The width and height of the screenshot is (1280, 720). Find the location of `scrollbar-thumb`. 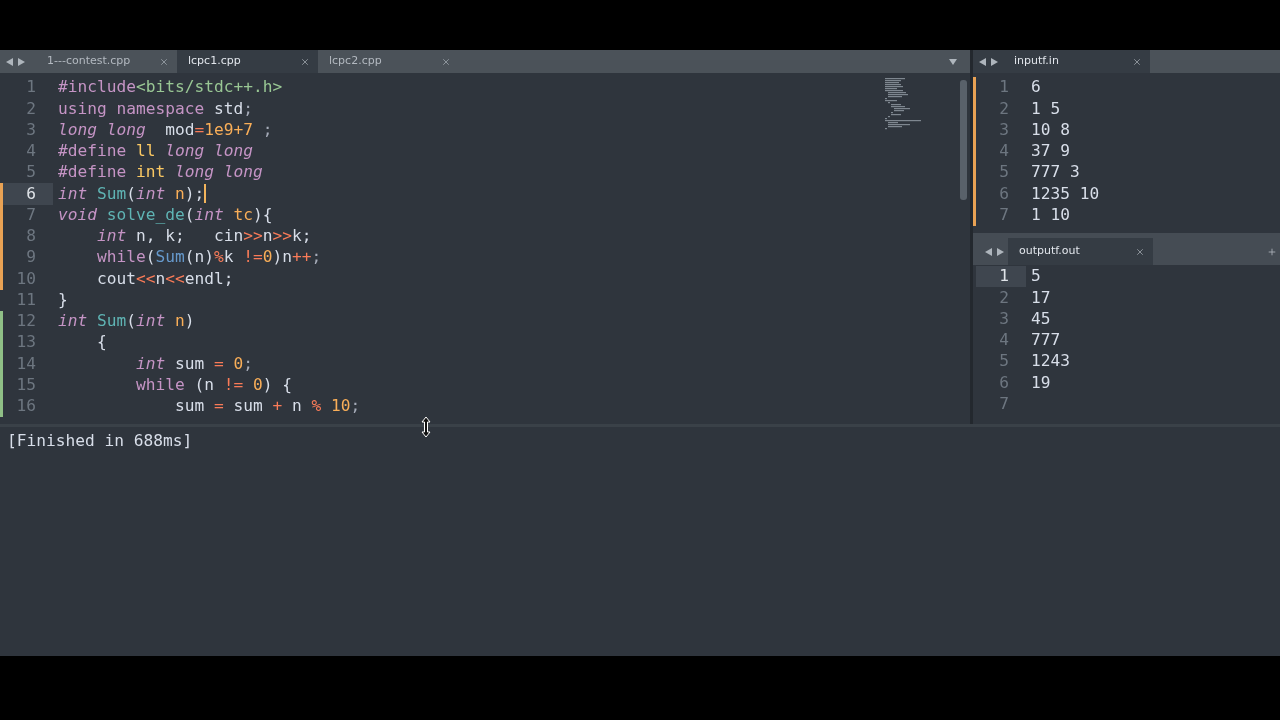

scrollbar-thumb is located at coordinates (963, 140).